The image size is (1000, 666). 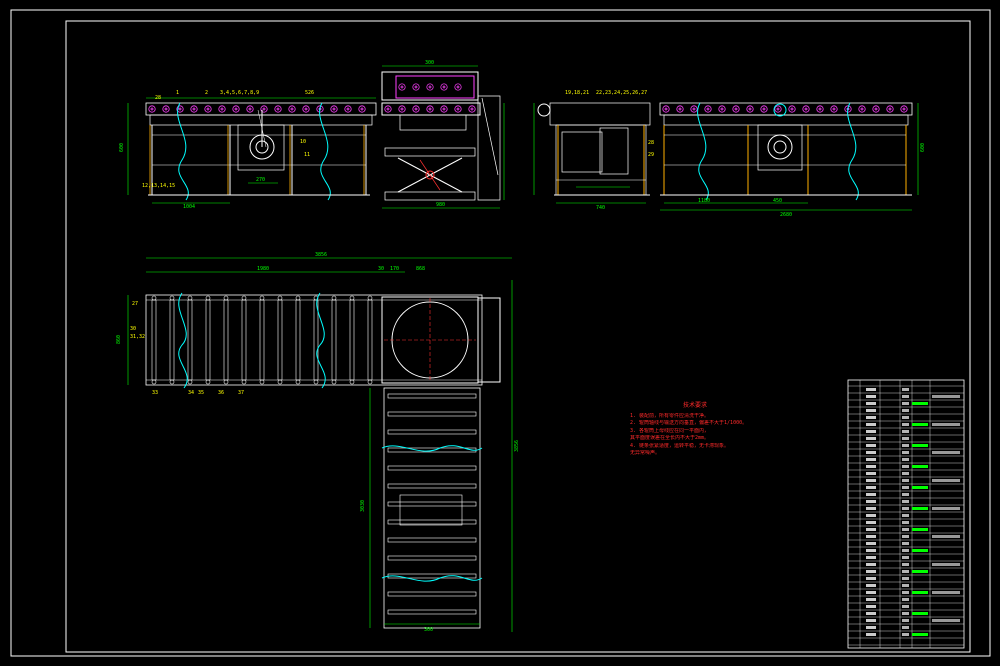 What do you see at coordinates (137, 337) in the screenshot?
I see `svg-text: 31,32` at bounding box center [137, 337].